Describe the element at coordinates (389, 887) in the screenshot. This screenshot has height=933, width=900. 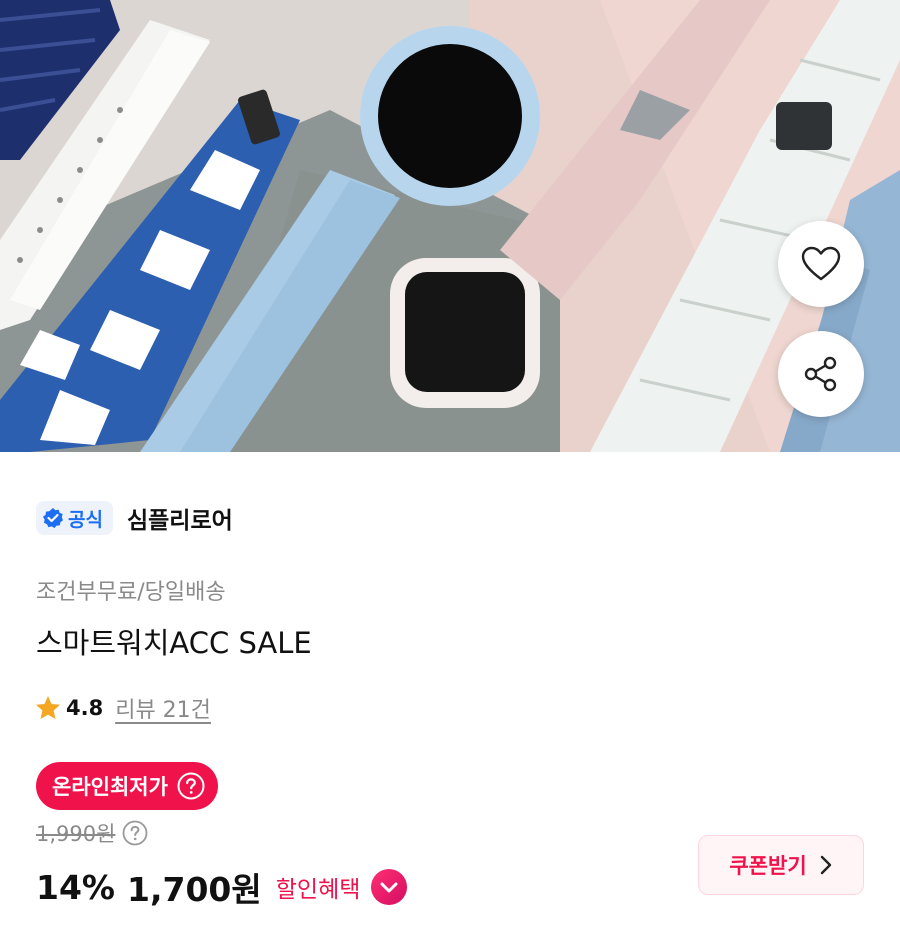
I see `chevron-down-icon` at that location.